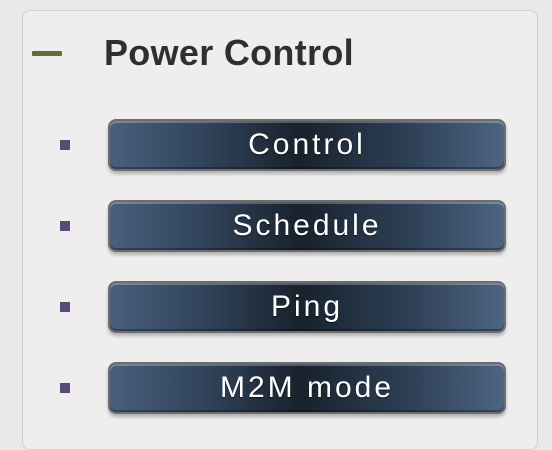 This screenshot has height=450, width=552. Describe the element at coordinates (47, 53) in the screenshot. I see `minus-icon` at that location.